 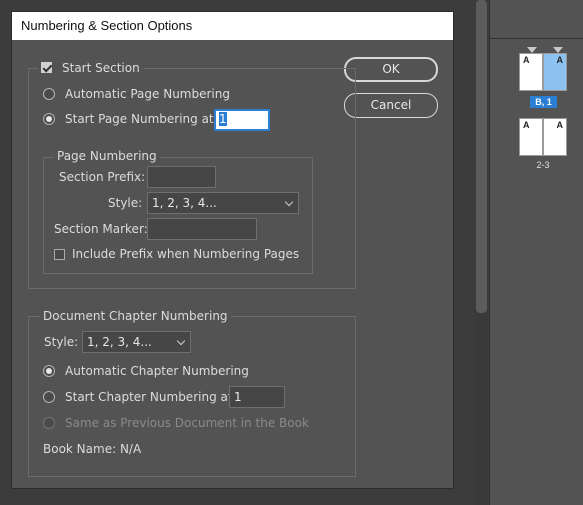 What do you see at coordinates (187, 423) in the screenshot?
I see `same-as-previous-label: Same as Previous Document in the Book` at bounding box center [187, 423].